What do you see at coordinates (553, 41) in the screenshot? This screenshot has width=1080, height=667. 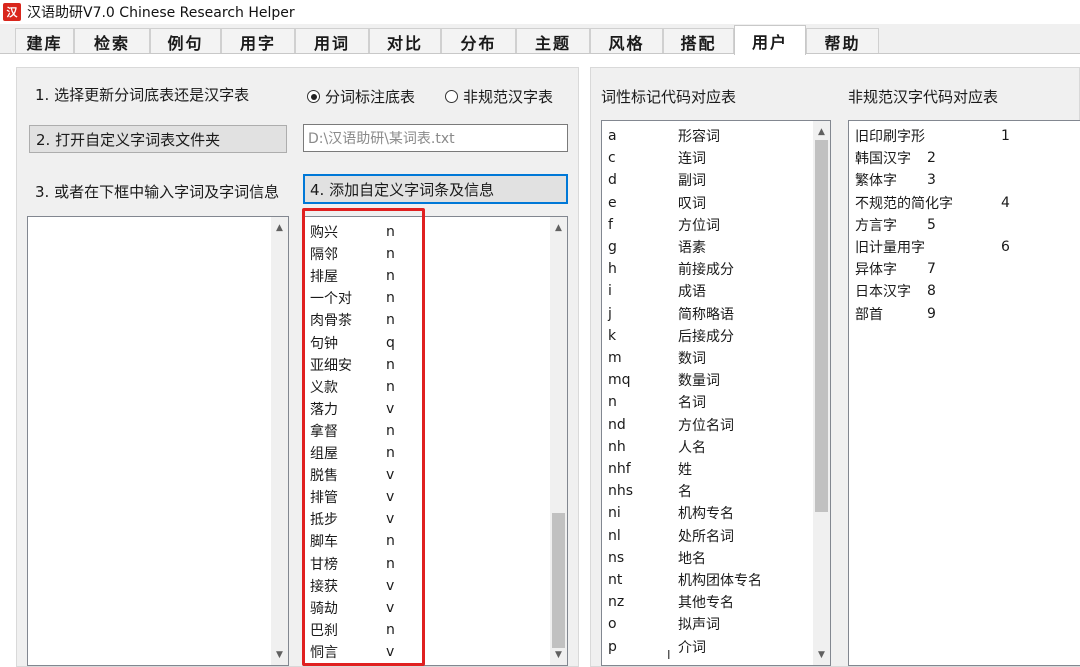 I see `tab-7: 主题` at bounding box center [553, 41].